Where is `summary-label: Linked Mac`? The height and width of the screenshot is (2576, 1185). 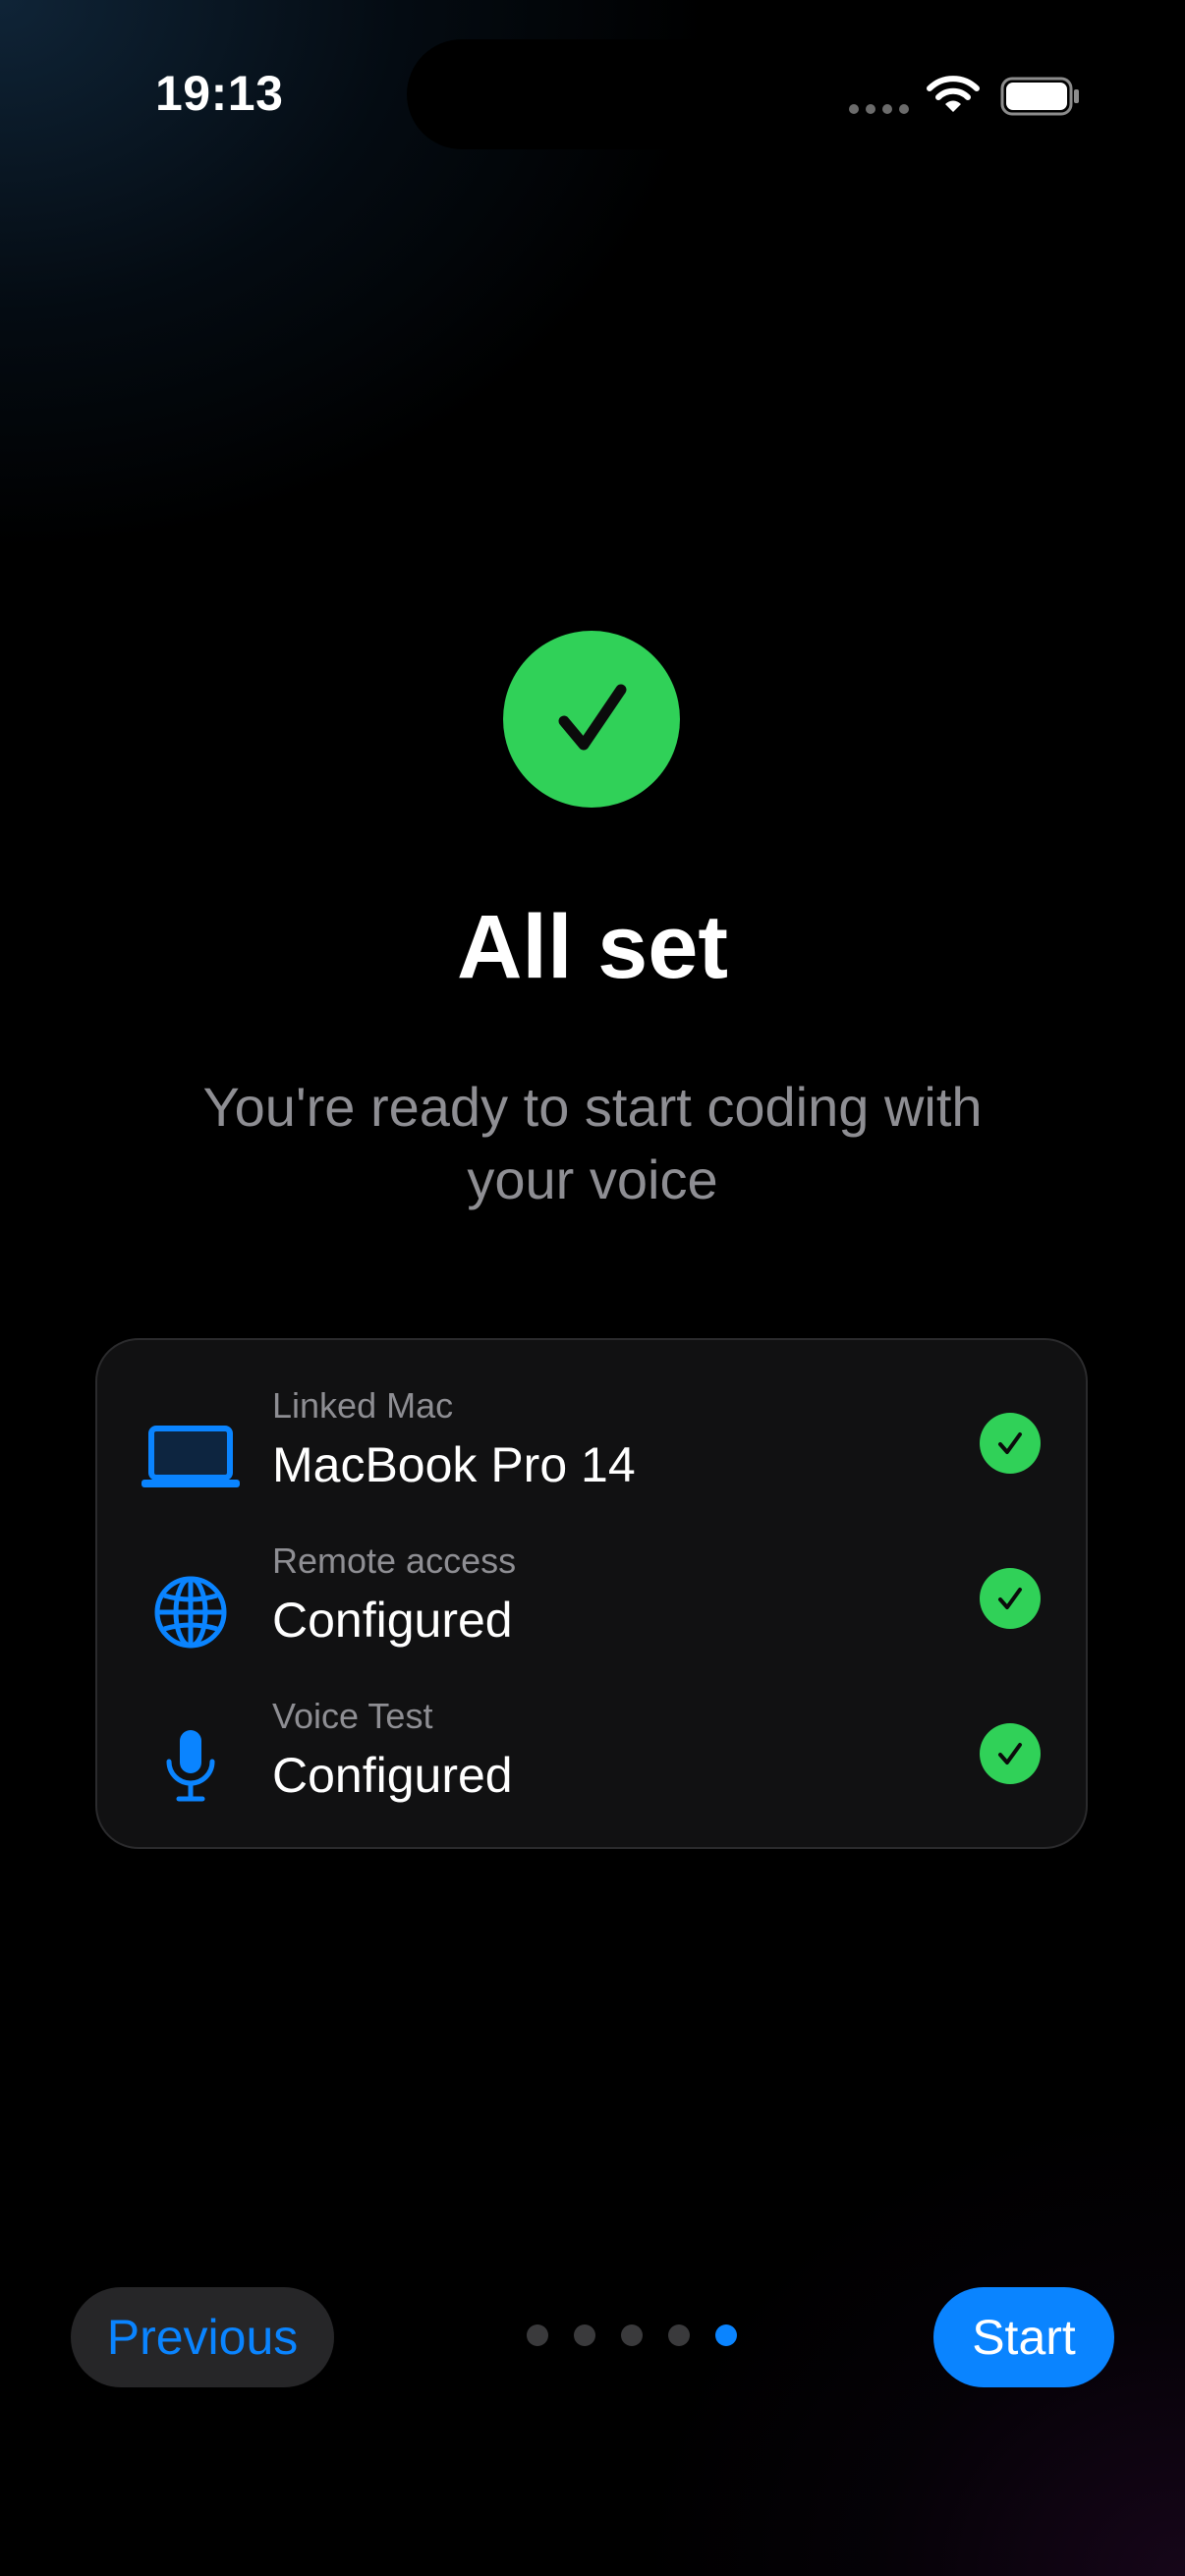 summary-label: Linked Mac is located at coordinates (363, 1405).